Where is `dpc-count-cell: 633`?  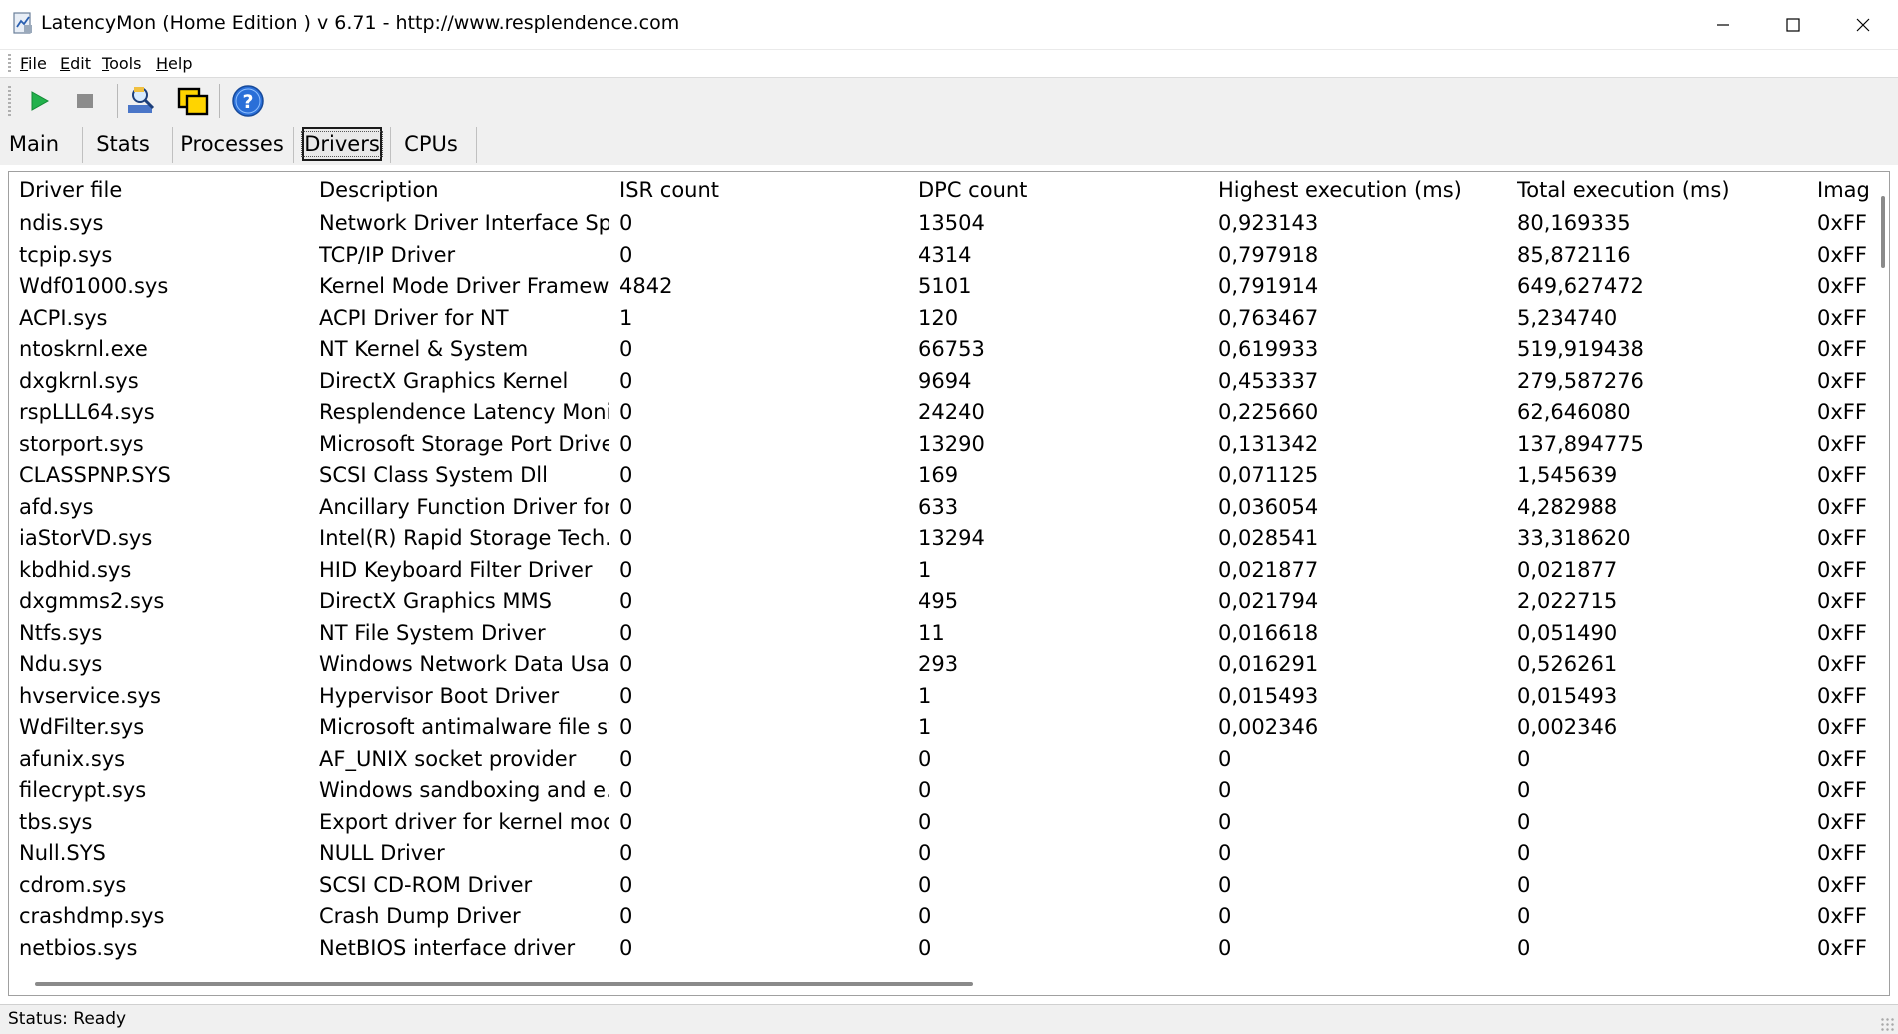
dpc-count-cell: 633 is located at coordinates (938, 506).